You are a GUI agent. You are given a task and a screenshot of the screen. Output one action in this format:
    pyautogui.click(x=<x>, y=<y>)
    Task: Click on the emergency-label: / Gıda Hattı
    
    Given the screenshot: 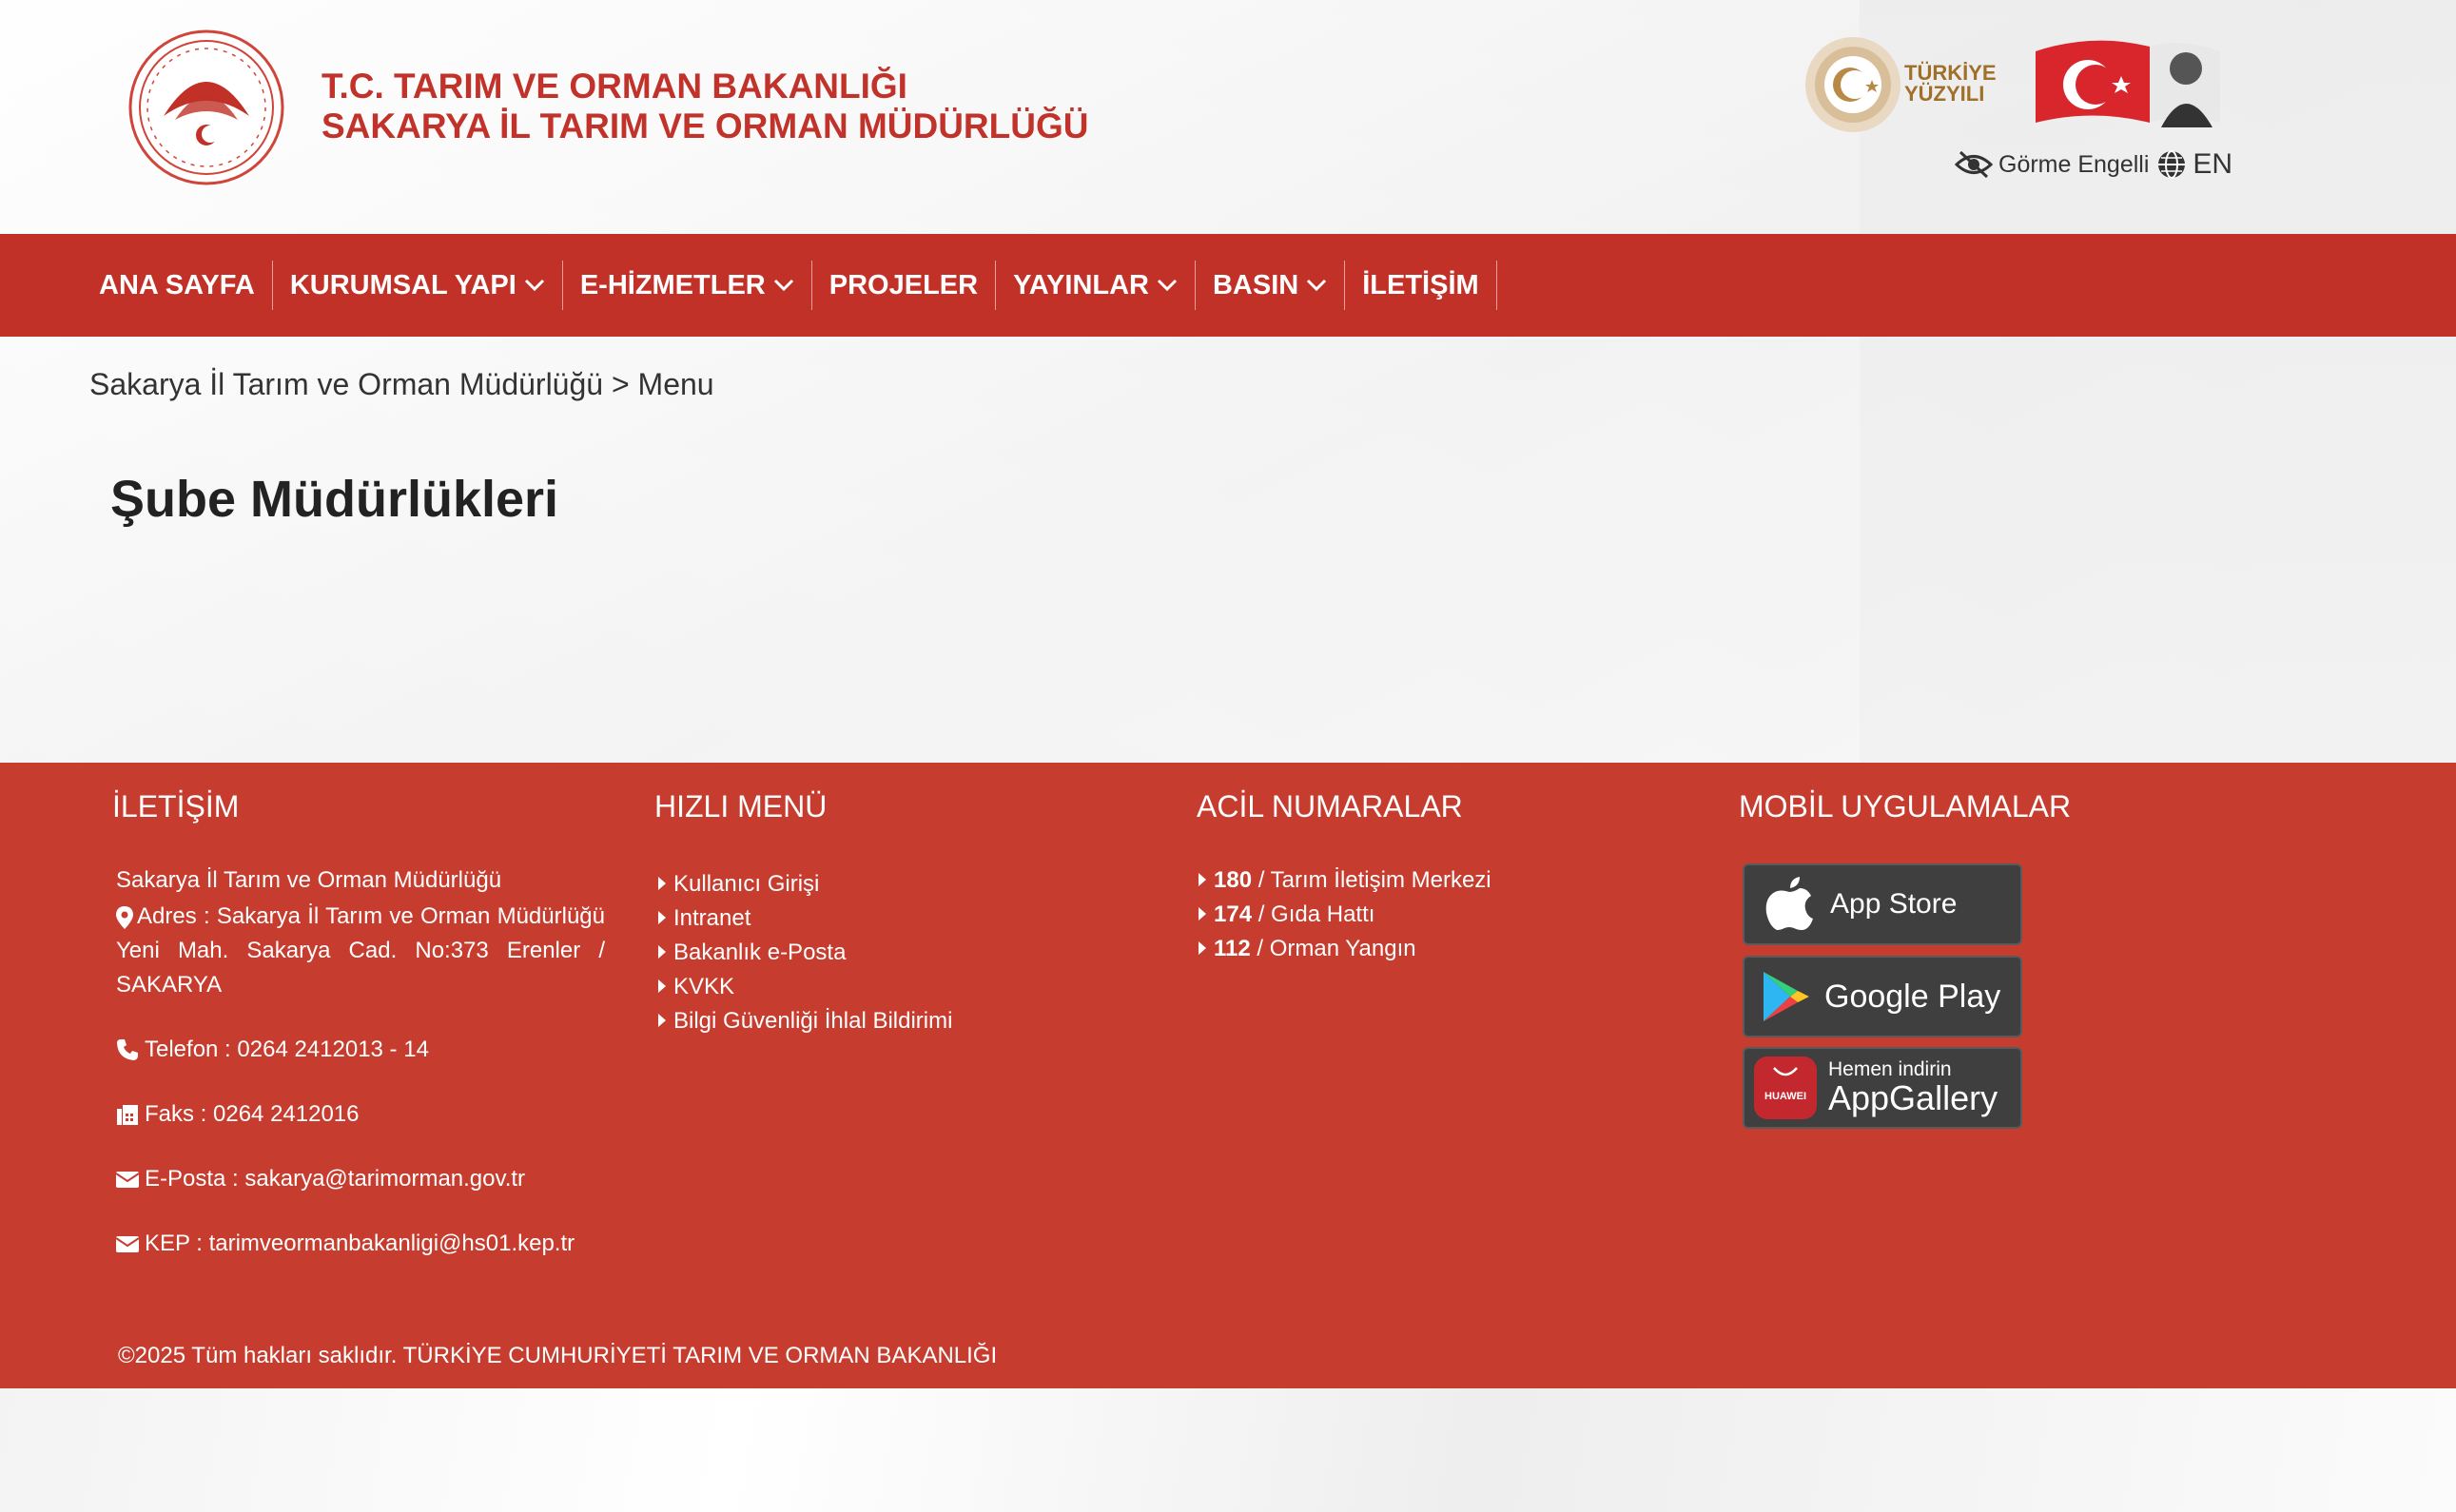 What is the action you would take?
    pyautogui.click(x=1313, y=914)
    